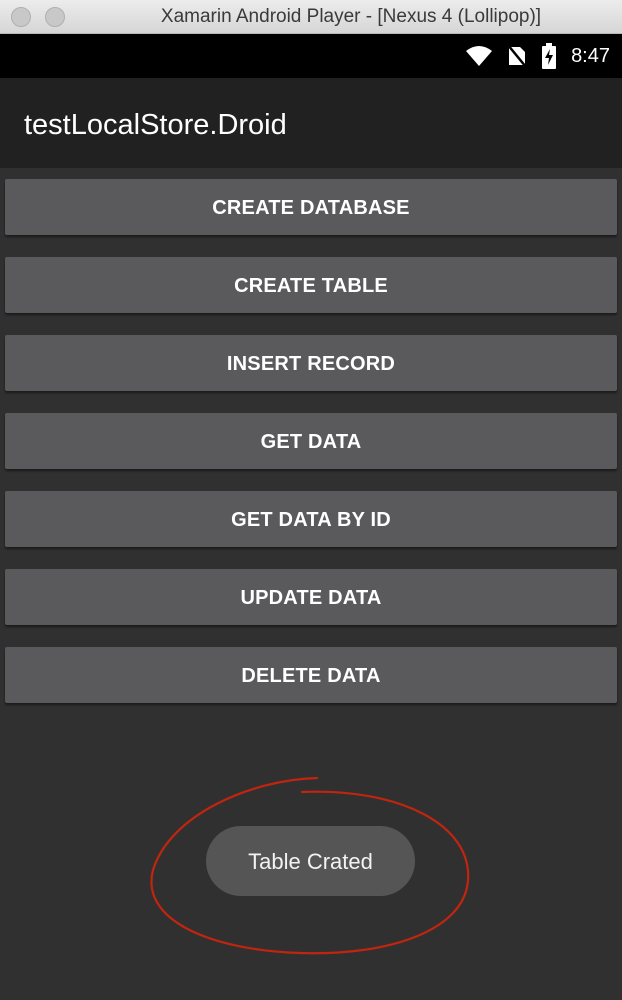 This screenshot has width=622, height=1000. What do you see at coordinates (310, 861) in the screenshot?
I see `toast-message: Table Crated` at bounding box center [310, 861].